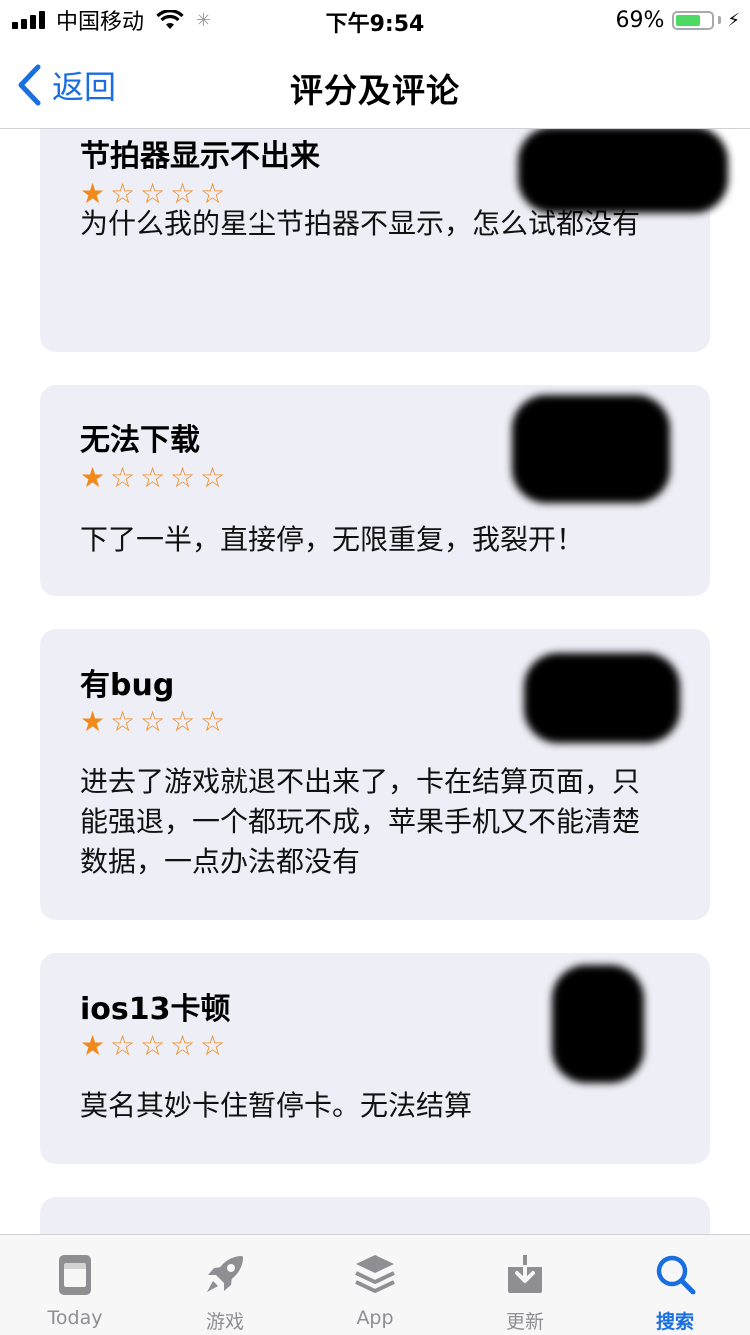 Image resolution: width=750 pixels, height=1335 pixels. Describe the element at coordinates (225, 1274) in the screenshot. I see `rocket-icon` at that location.